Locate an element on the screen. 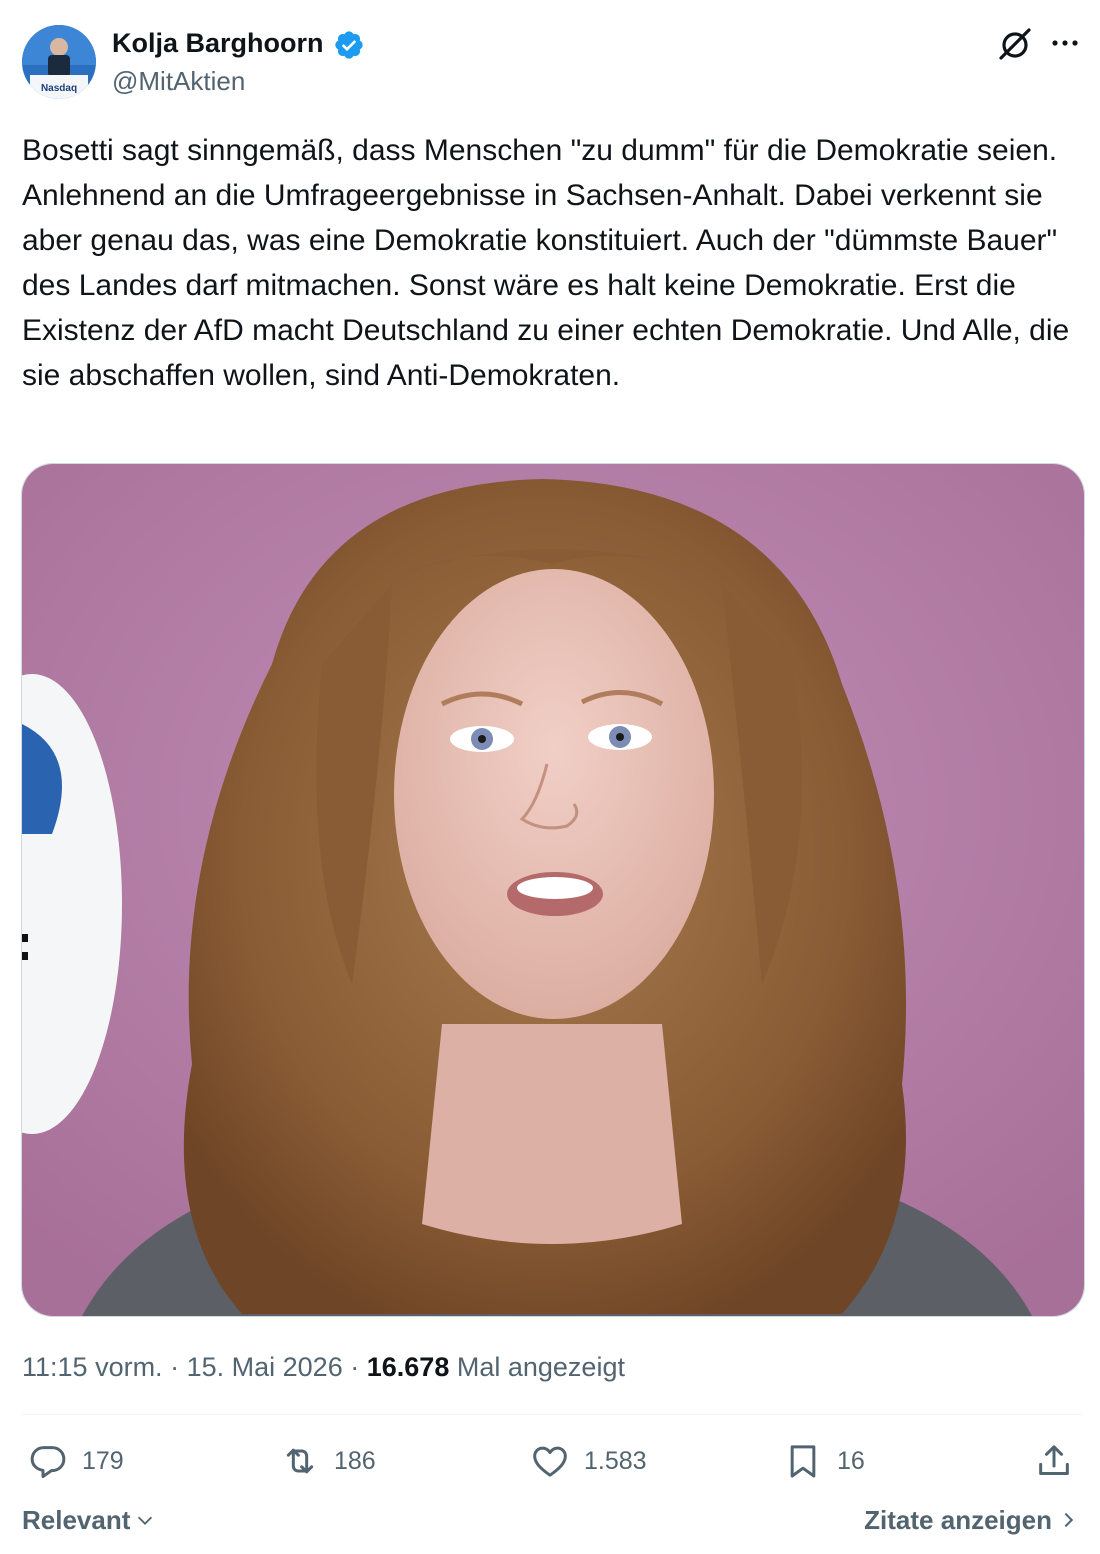  repost-count: 186 is located at coordinates (355, 1460).